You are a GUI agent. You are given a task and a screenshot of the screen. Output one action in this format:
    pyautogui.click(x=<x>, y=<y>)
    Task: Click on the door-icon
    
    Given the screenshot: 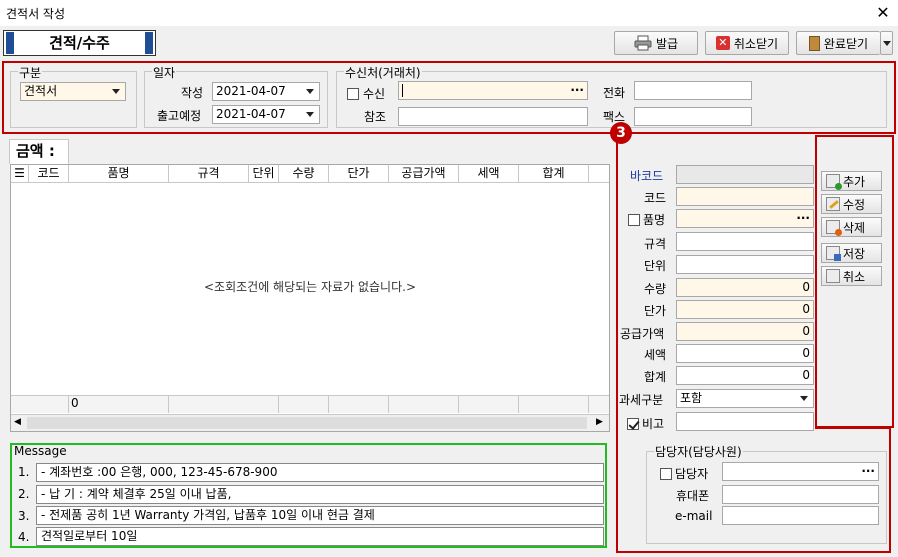 What is the action you would take?
    pyautogui.click(x=814, y=43)
    